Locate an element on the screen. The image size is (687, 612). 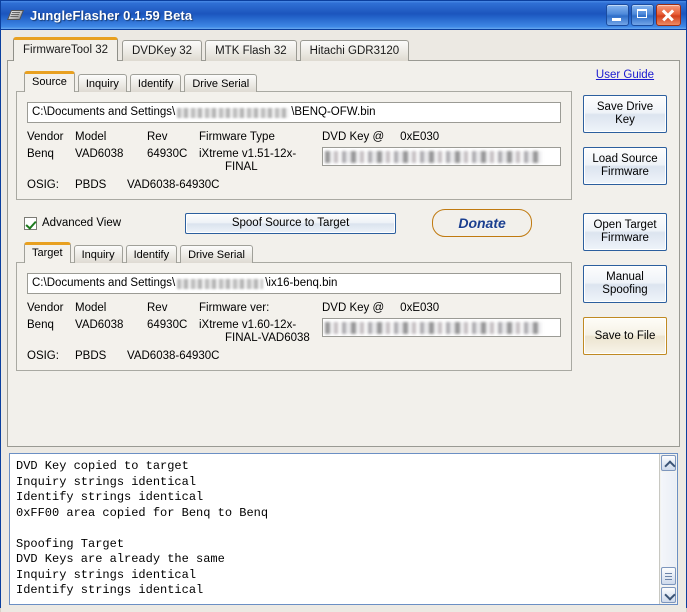
target-firmware-value: iXtreme v1.60-12x- FINAL-VAD6038 is located at coordinates (255, 332).